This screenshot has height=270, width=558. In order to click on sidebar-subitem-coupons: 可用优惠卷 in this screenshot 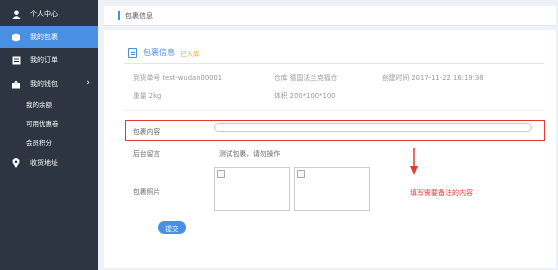, I will do `click(49, 123)`.